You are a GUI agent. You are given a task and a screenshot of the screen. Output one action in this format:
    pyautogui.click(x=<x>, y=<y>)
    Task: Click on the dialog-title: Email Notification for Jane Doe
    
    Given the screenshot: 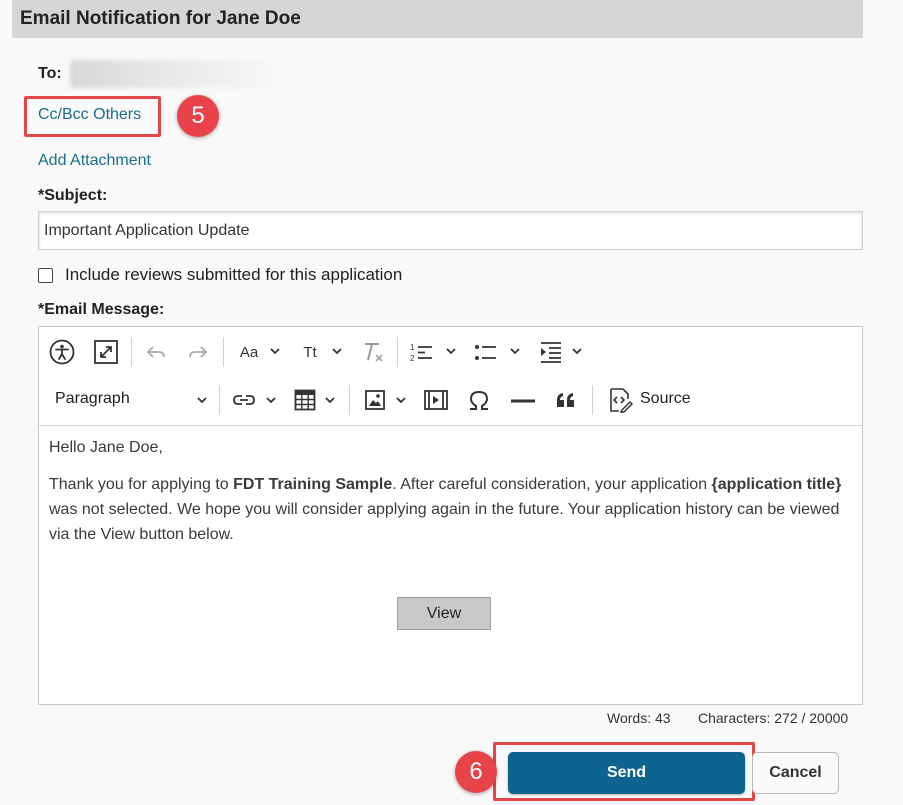 What is the action you would take?
    pyautogui.click(x=160, y=18)
    